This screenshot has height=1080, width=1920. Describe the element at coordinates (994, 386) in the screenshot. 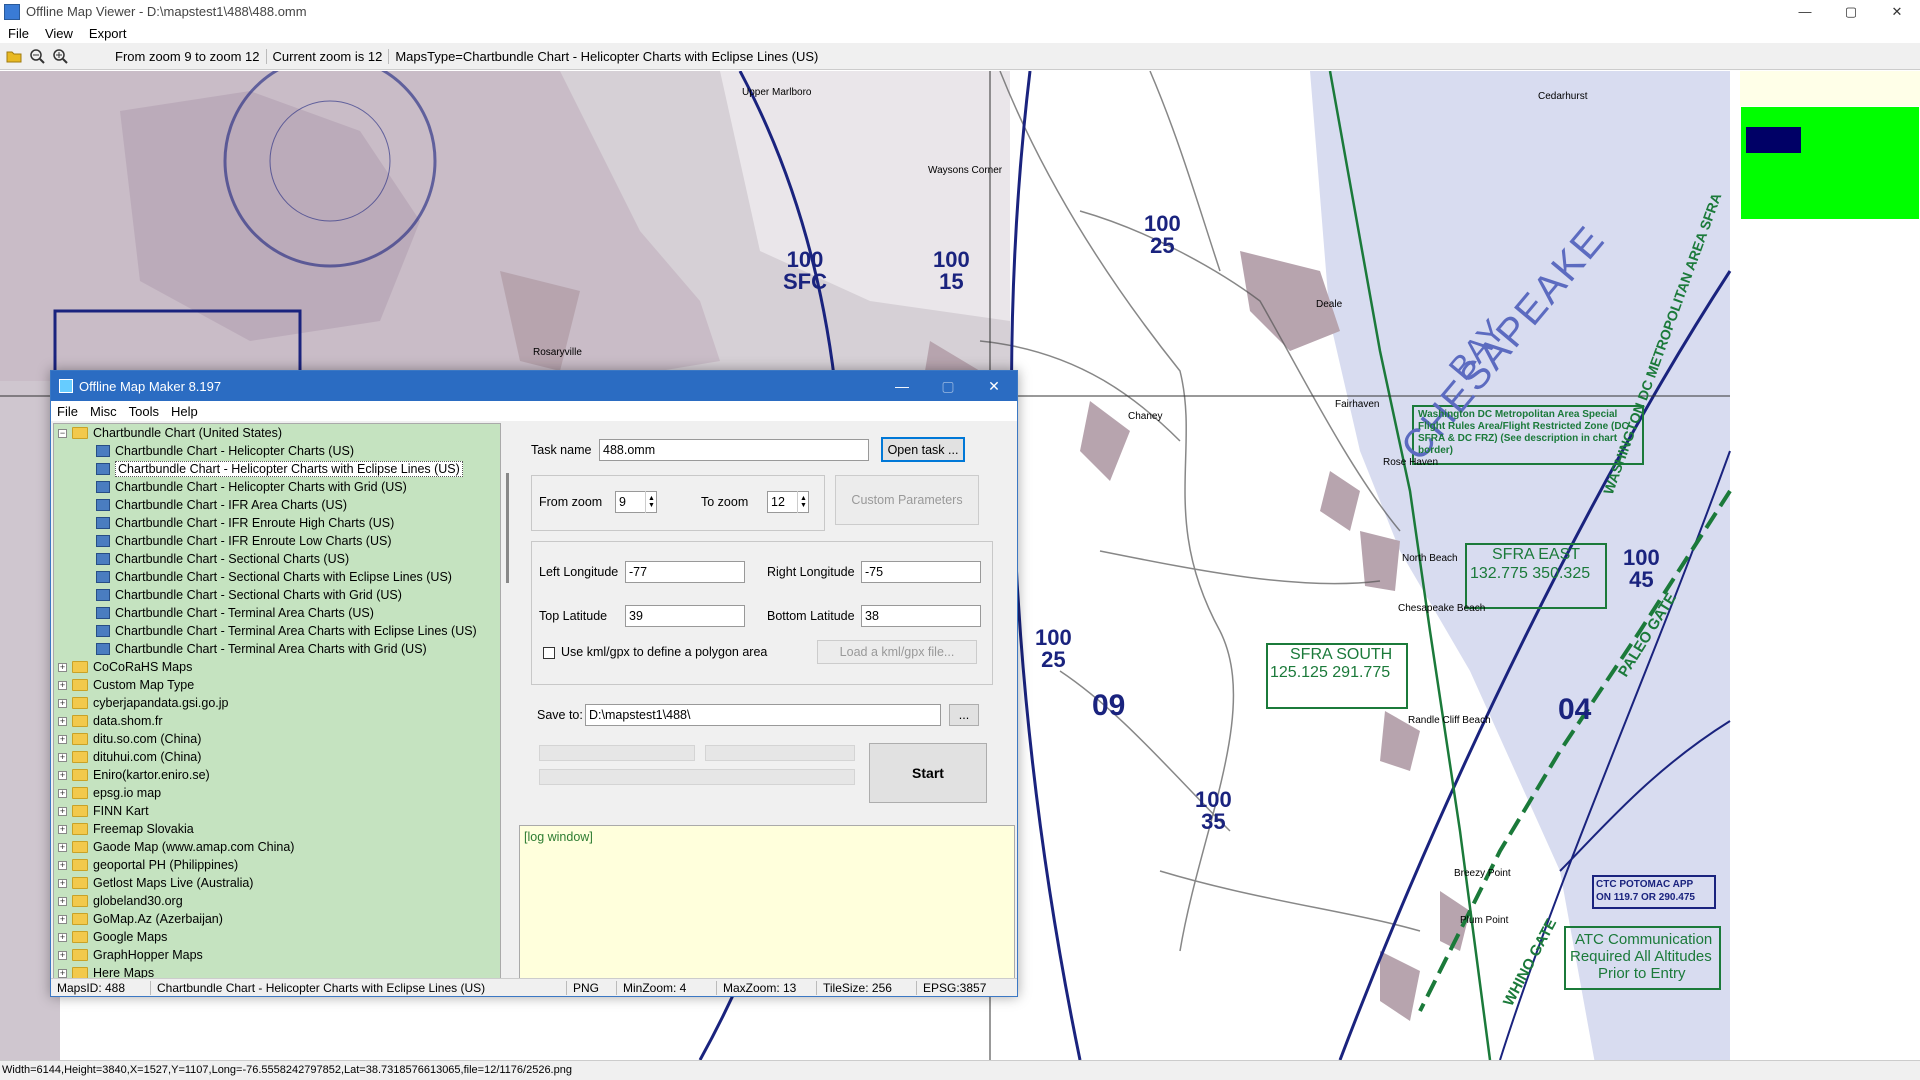

I see `dialog-close-button: ✕` at that location.